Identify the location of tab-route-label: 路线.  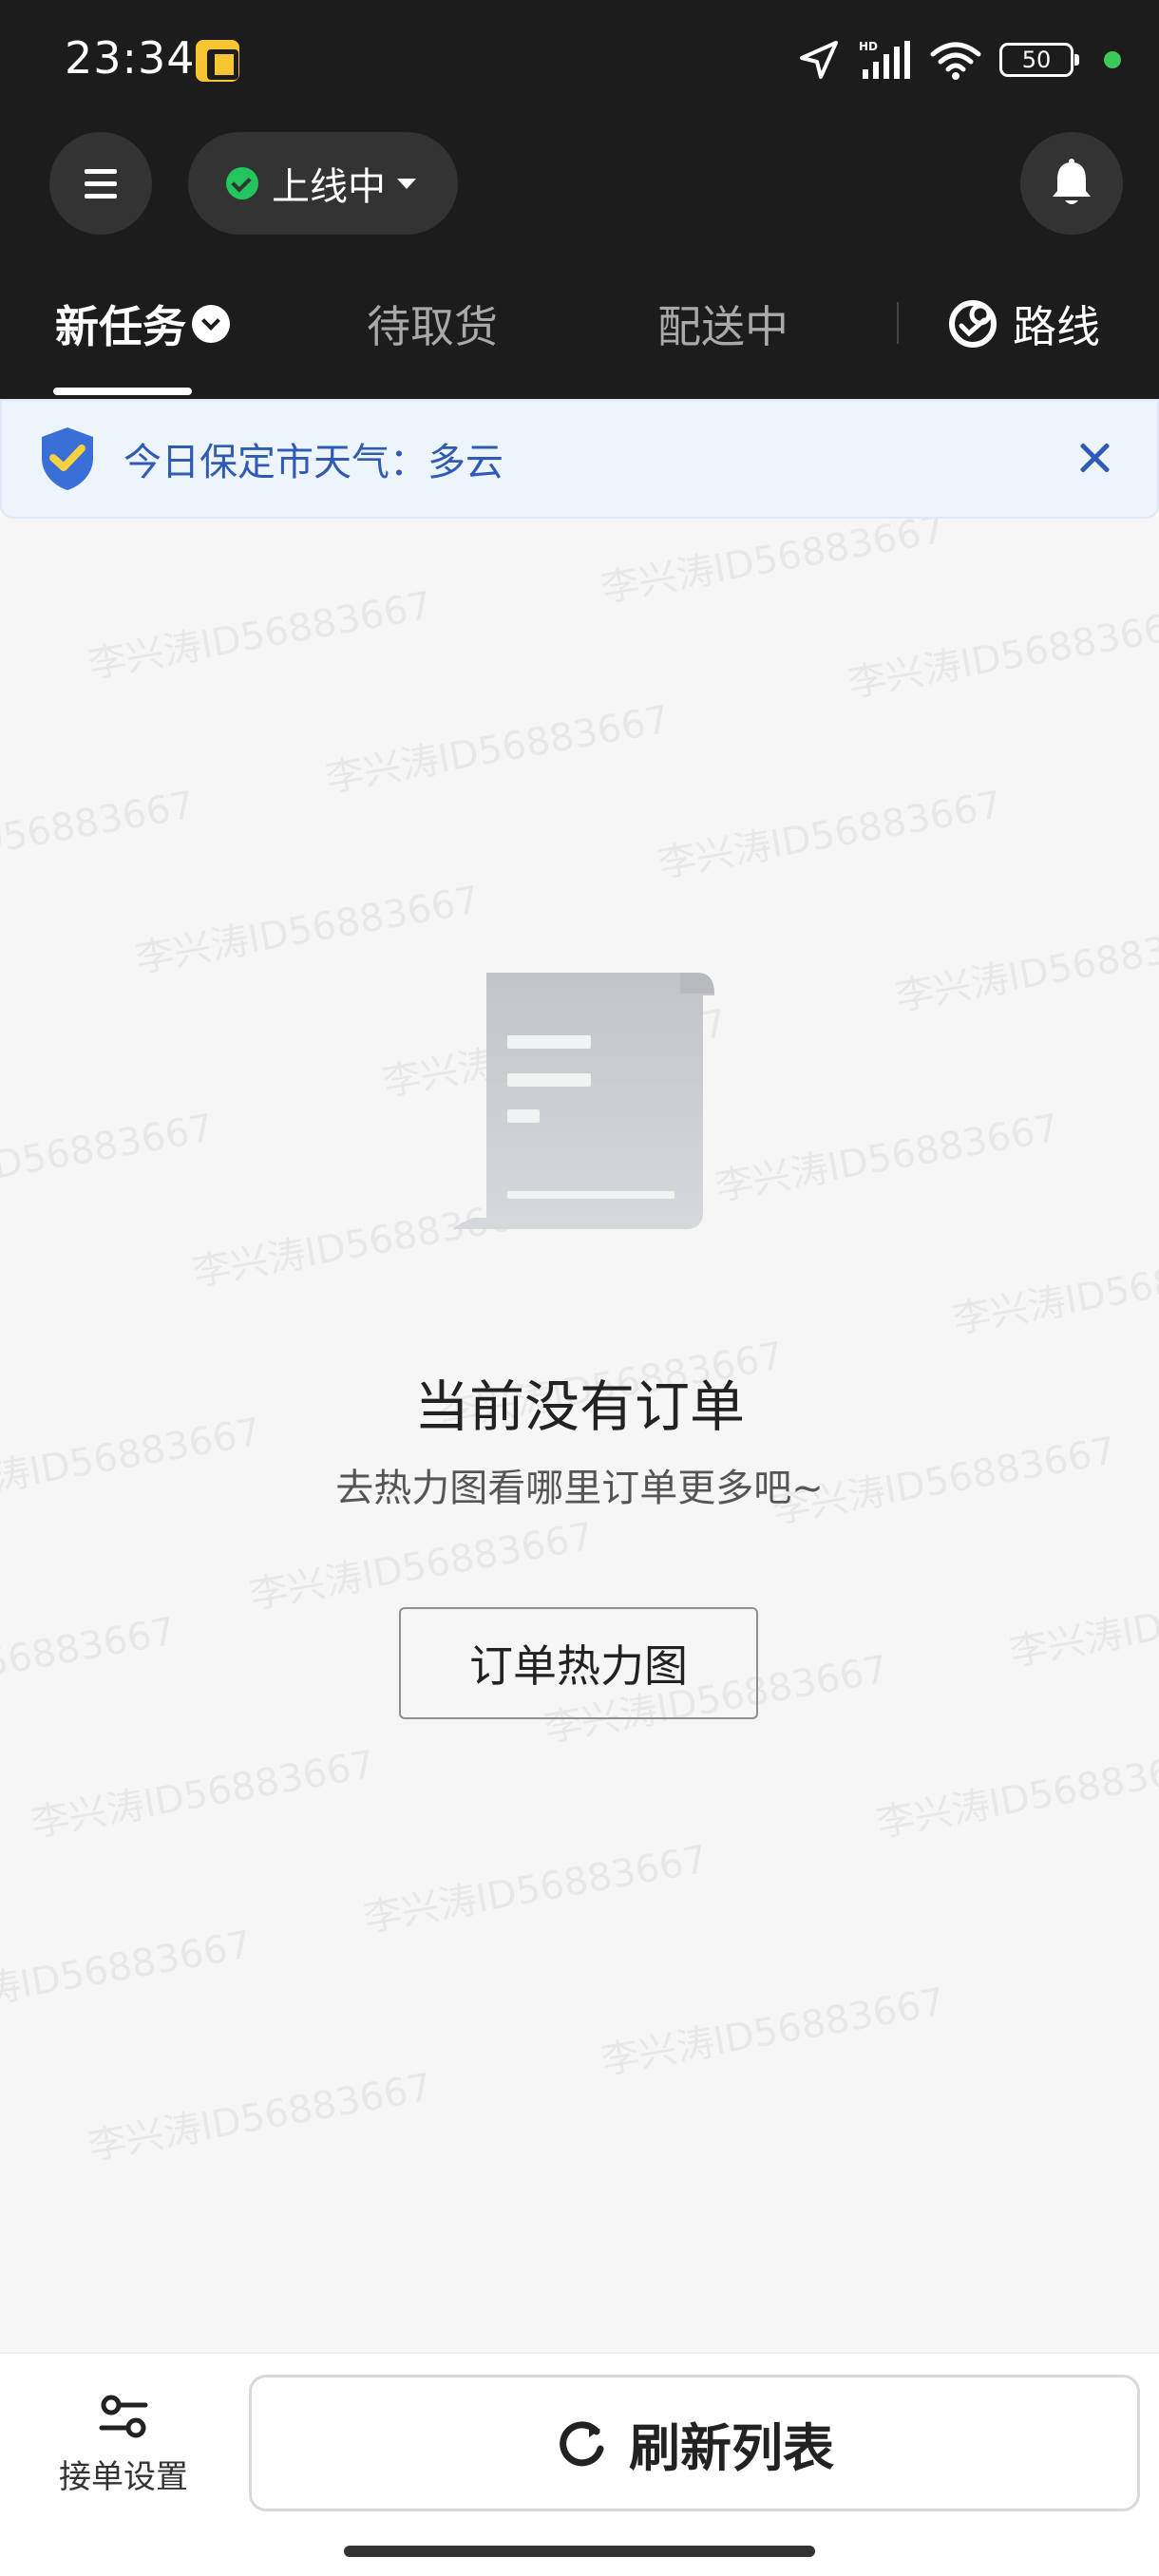
(1056, 326).